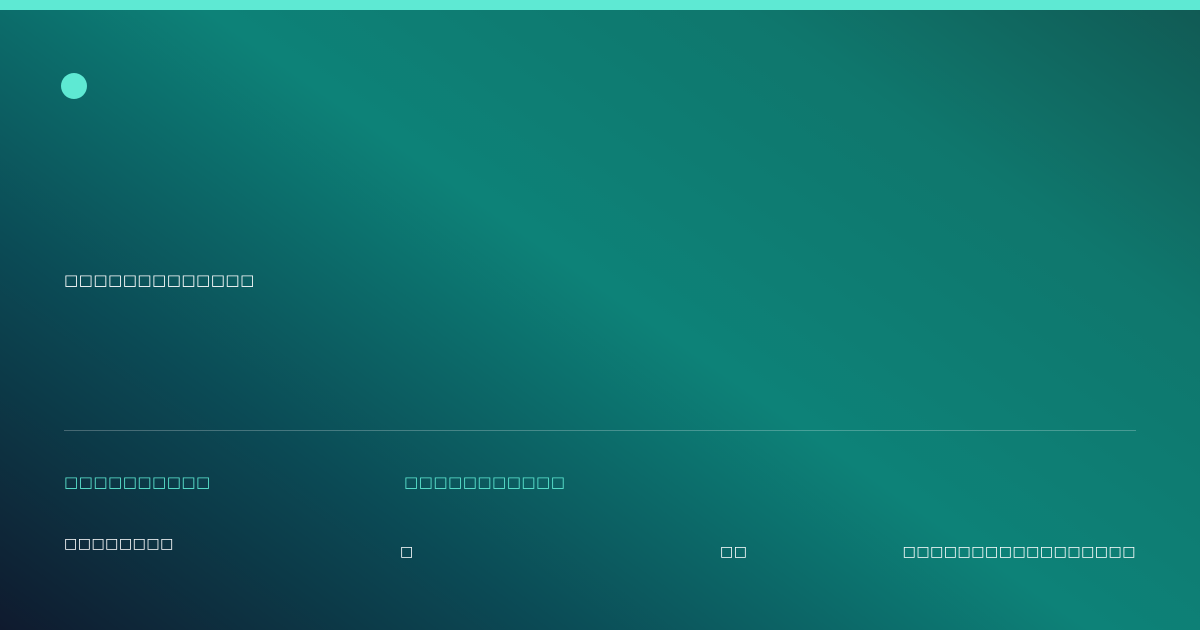  I want to click on footer-text-mid: □, so click(407, 552).